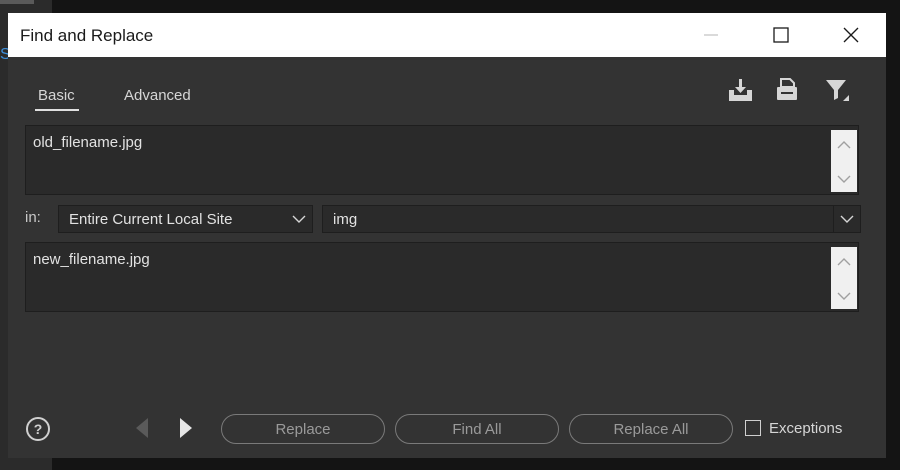 Image resolution: width=900 pixels, height=470 pixels. I want to click on minimize-button, so click(711, 35).